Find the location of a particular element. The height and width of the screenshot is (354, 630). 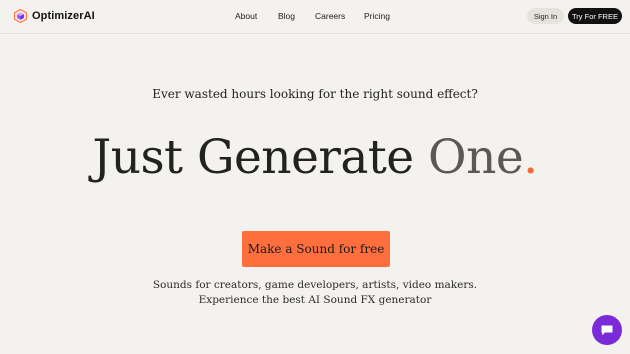

chat-launcher-button is located at coordinates (607, 330).